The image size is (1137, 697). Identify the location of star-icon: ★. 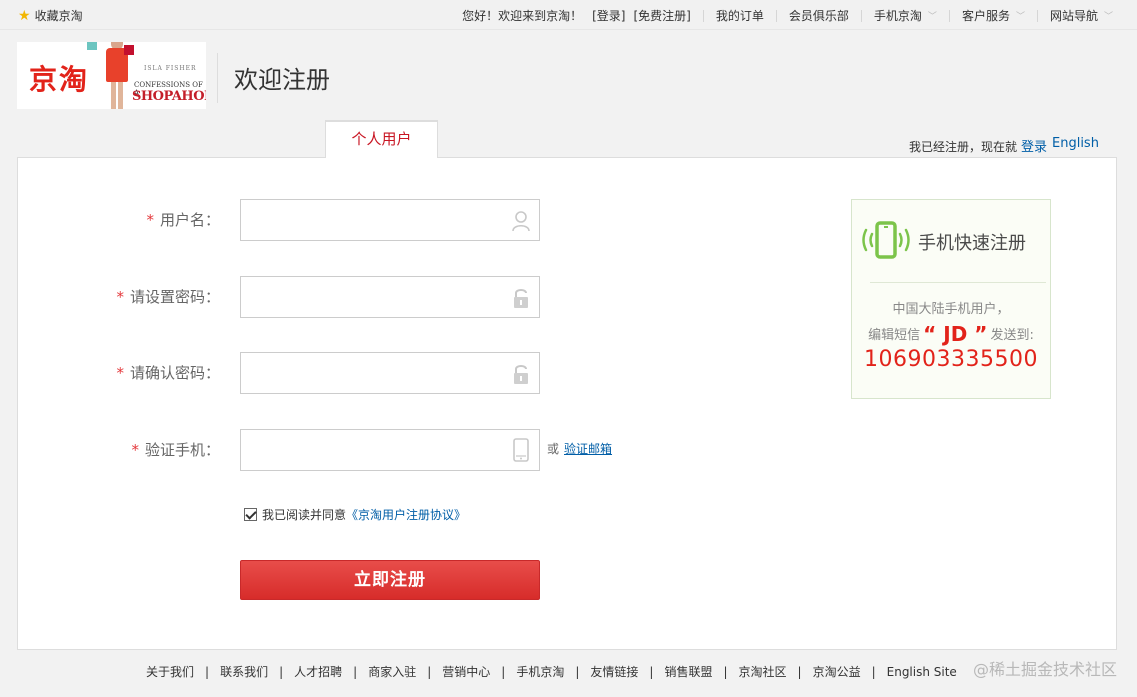
(24, 15).